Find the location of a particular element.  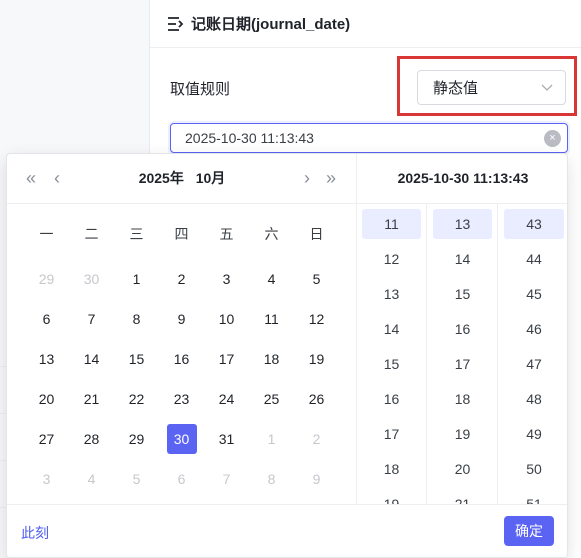

minute-option: 15 is located at coordinates (462, 294).